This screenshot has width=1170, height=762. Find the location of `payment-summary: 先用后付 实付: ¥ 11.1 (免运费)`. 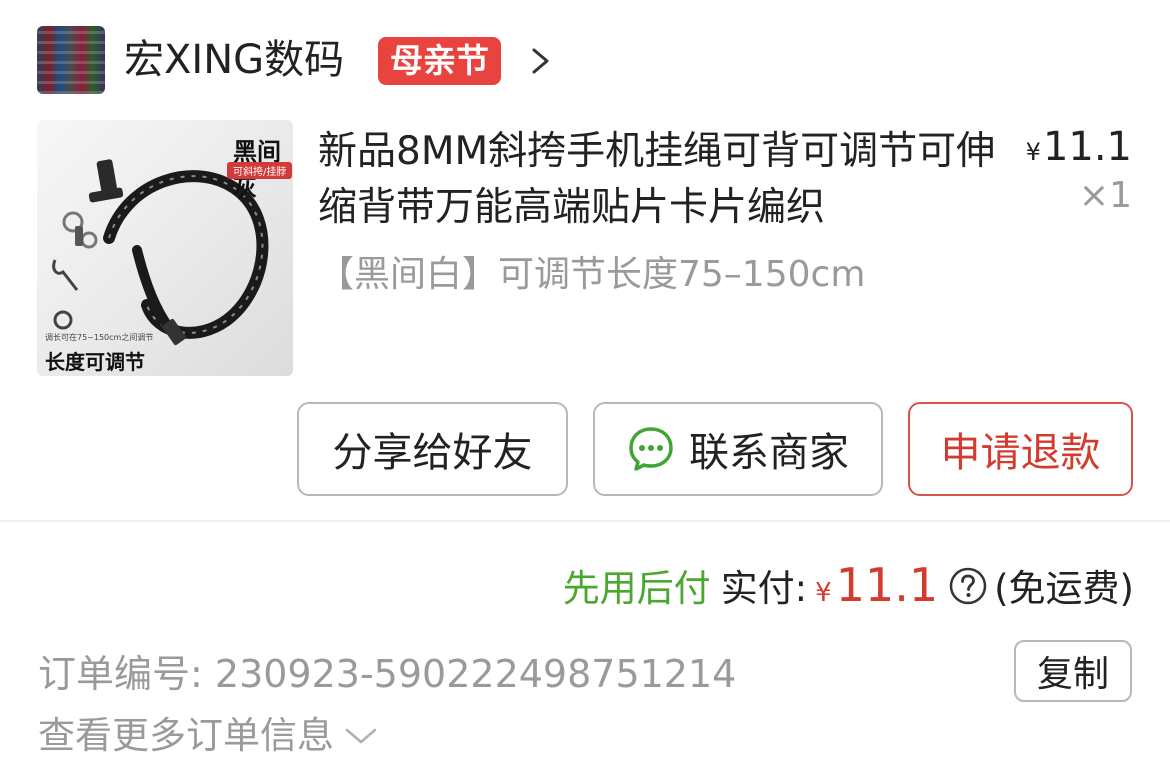

payment-summary: 先用后付 实付: ¥ 11.1 (免运费) is located at coordinates (848, 586).